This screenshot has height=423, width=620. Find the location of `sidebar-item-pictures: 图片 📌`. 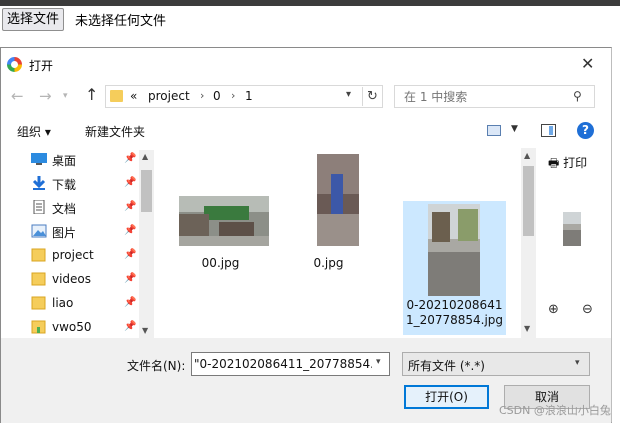

sidebar-item-pictures: 图片 📌 is located at coordinates (71, 232).